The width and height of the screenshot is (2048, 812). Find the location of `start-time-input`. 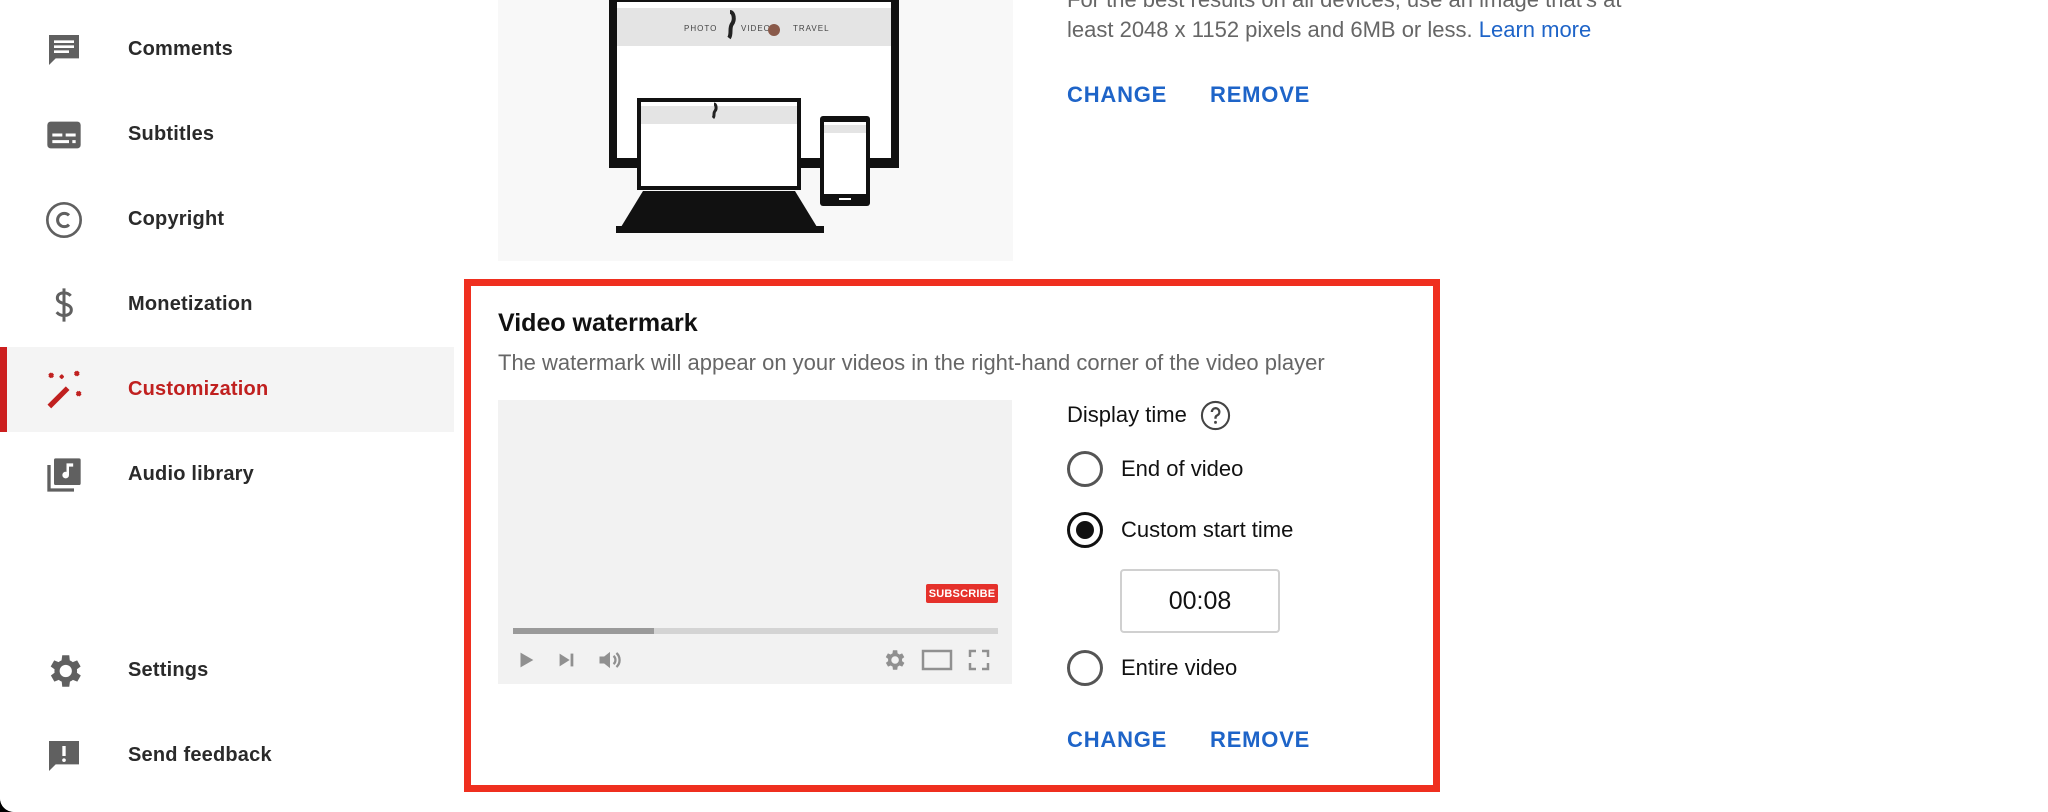

start-time-input is located at coordinates (1200, 601).